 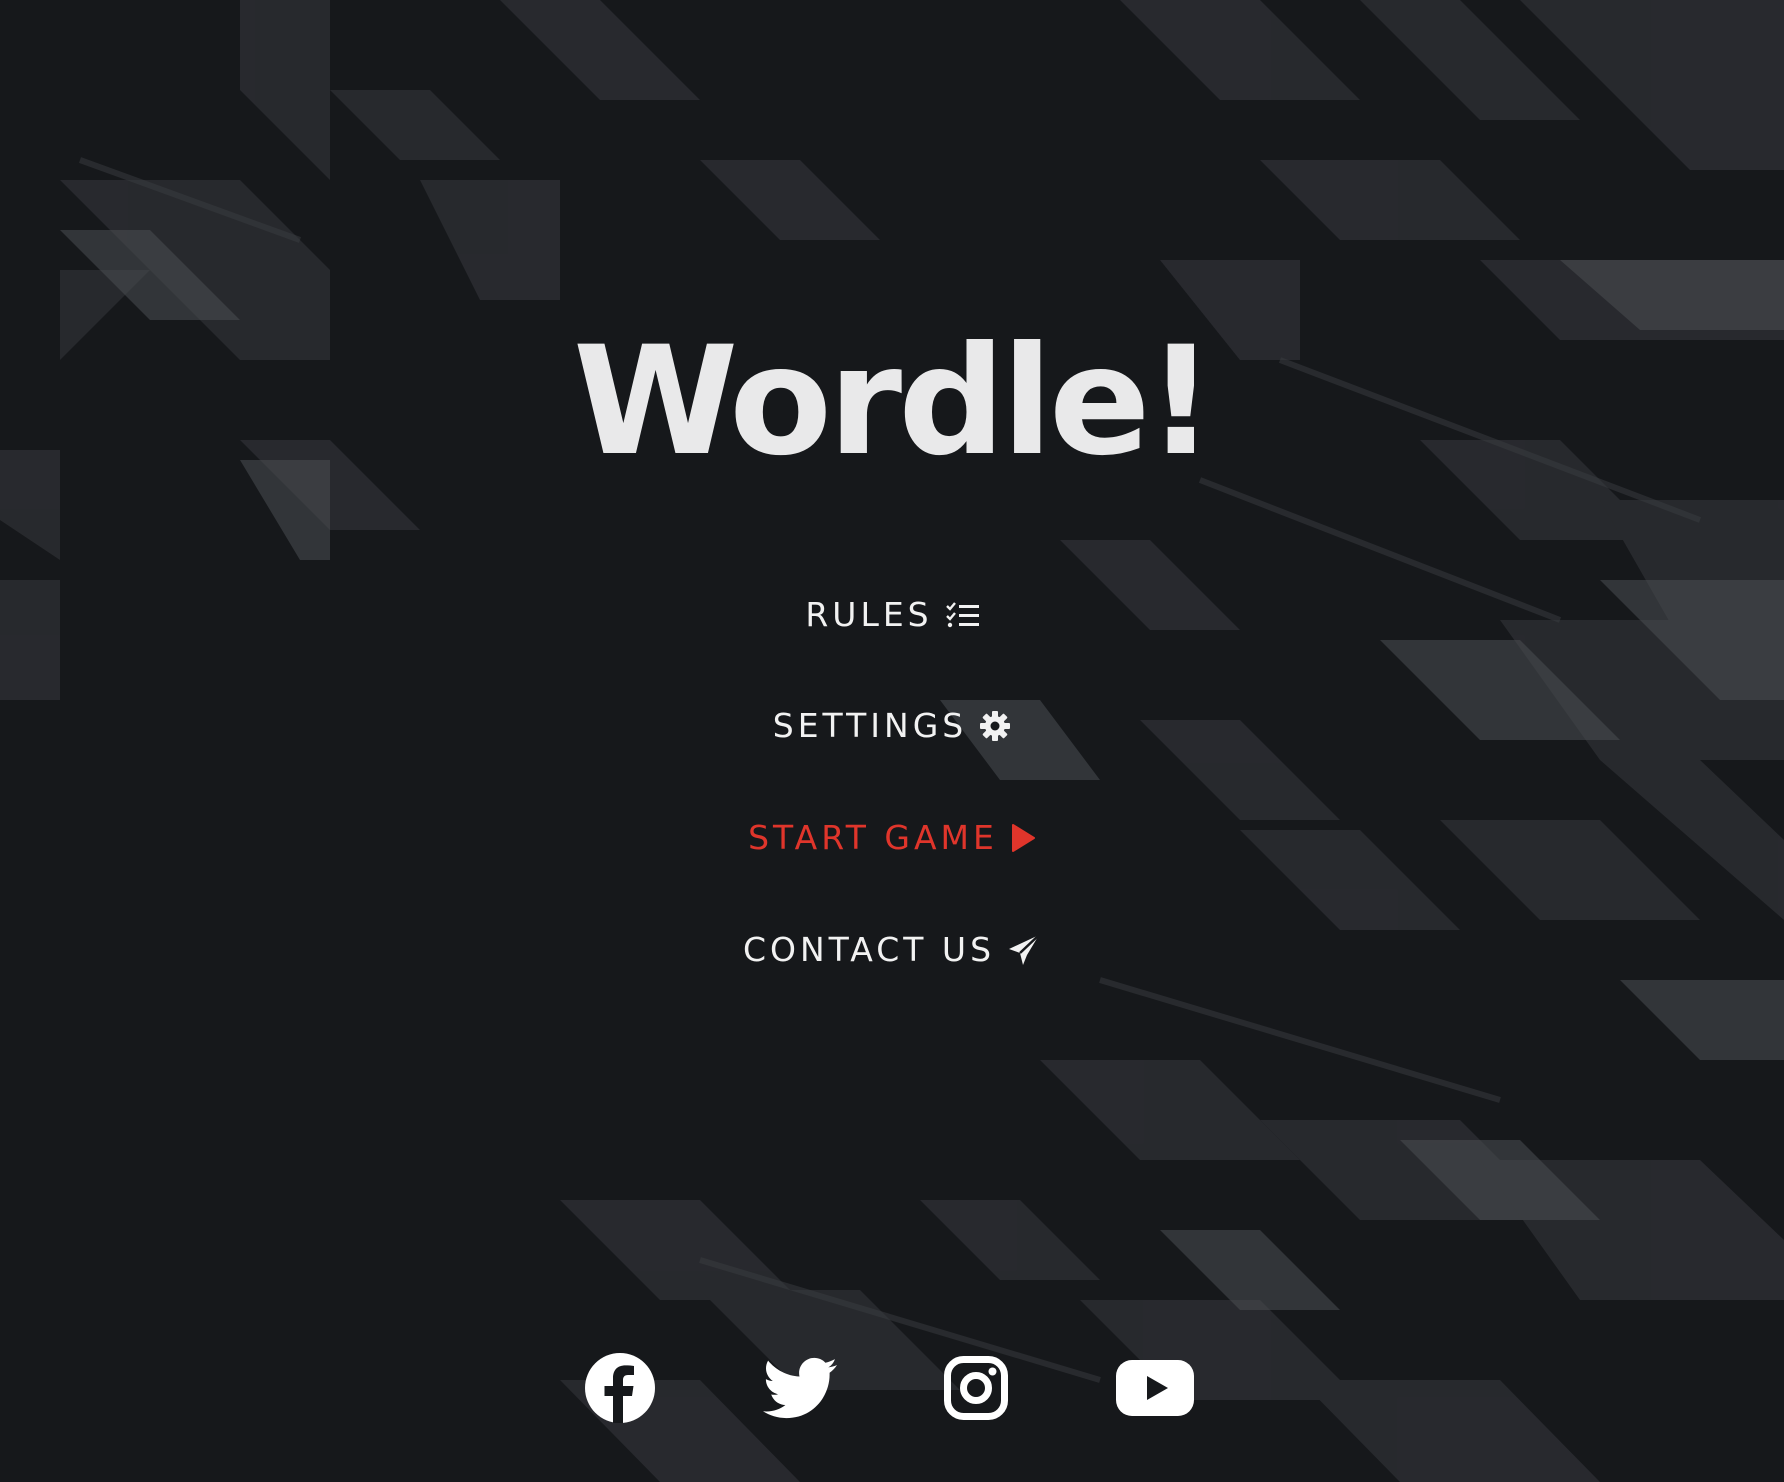 I want to click on facebook-icon, so click(x=620, y=1388).